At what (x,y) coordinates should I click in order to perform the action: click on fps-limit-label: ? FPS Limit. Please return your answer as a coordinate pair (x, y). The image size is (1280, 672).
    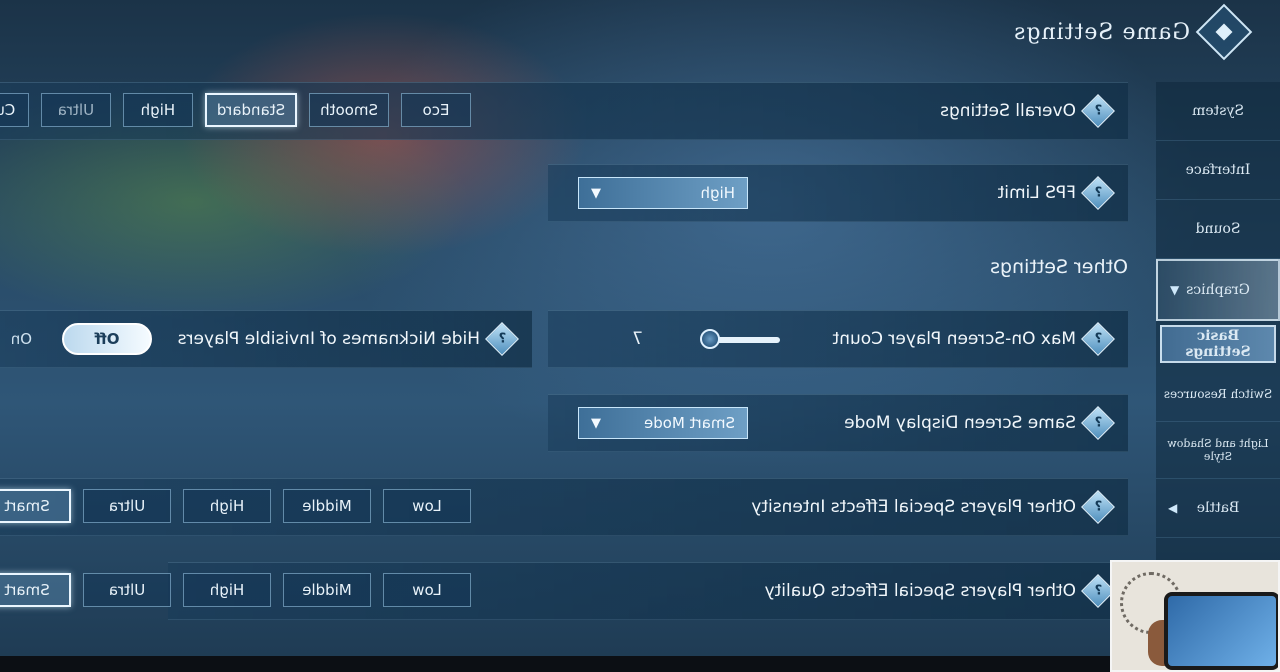
    Looking at the image, I should click on (1056, 193).